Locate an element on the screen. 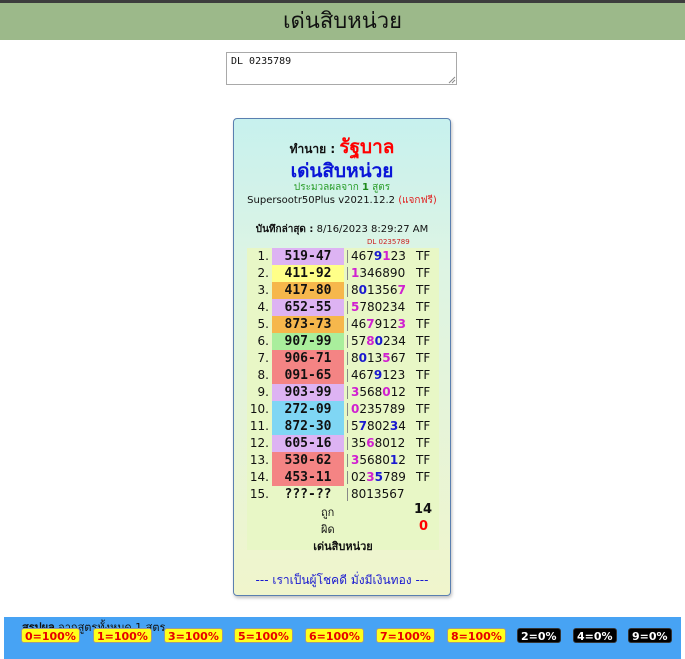 Image resolution: width=685 pixels, height=659 pixels. table-row: 5. 873-73 4679123 TF is located at coordinates (343, 324).